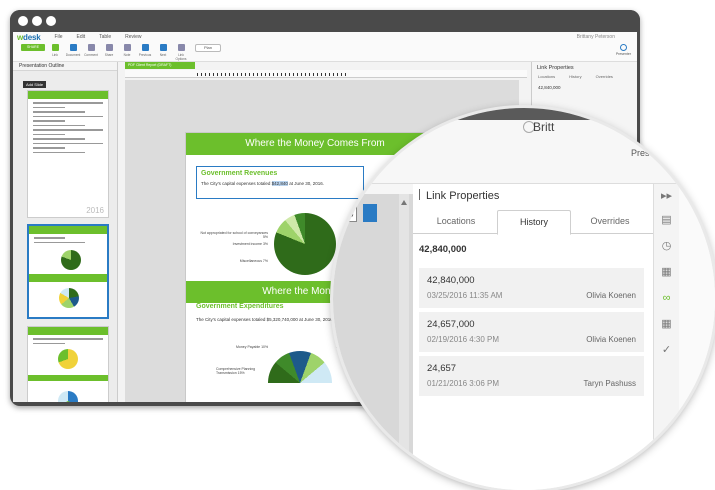 The image size is (715, 490). Describe the element at coordinates (250, 244) in the screenshot. I see `pie-label: Investment income 3%` at that location.